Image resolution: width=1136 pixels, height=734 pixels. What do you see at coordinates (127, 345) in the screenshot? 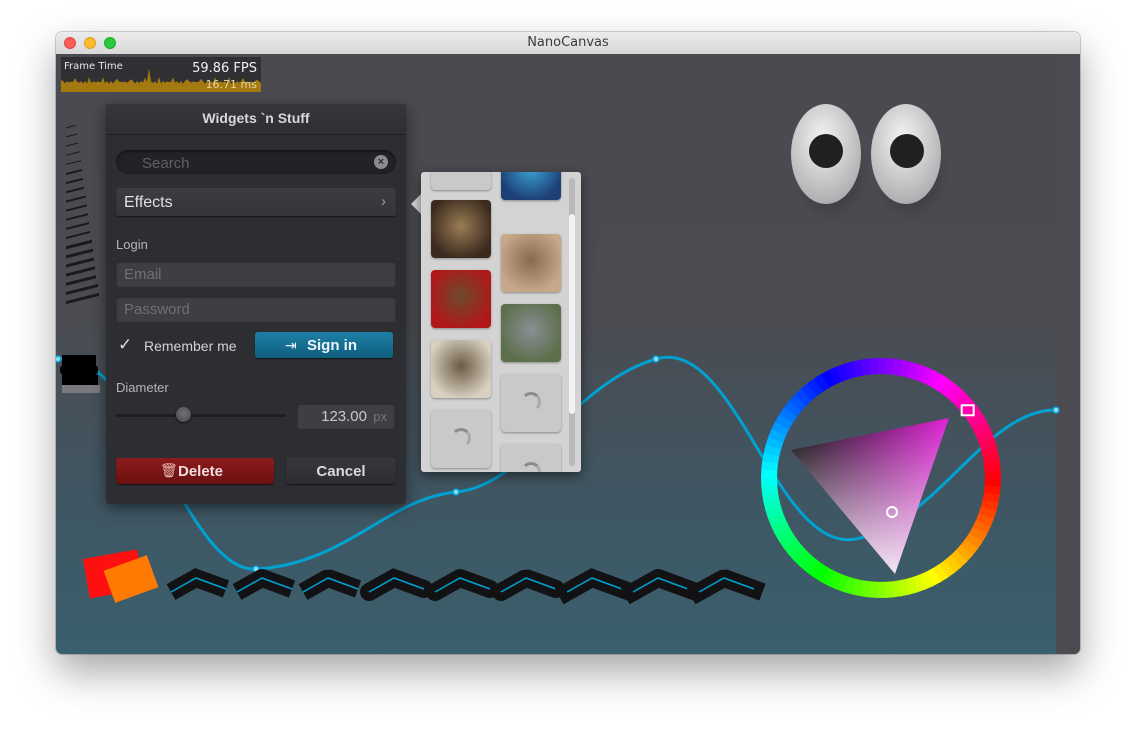
I see `remember-me-checkbox: ✓` at bounding box center [127, 345].